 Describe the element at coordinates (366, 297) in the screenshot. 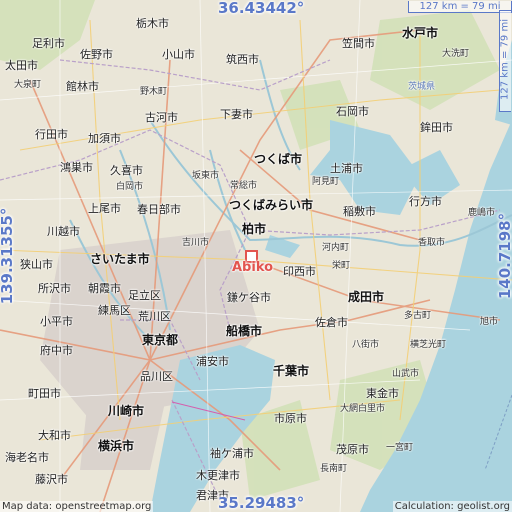

I see `city-label: 成田市` at that location.